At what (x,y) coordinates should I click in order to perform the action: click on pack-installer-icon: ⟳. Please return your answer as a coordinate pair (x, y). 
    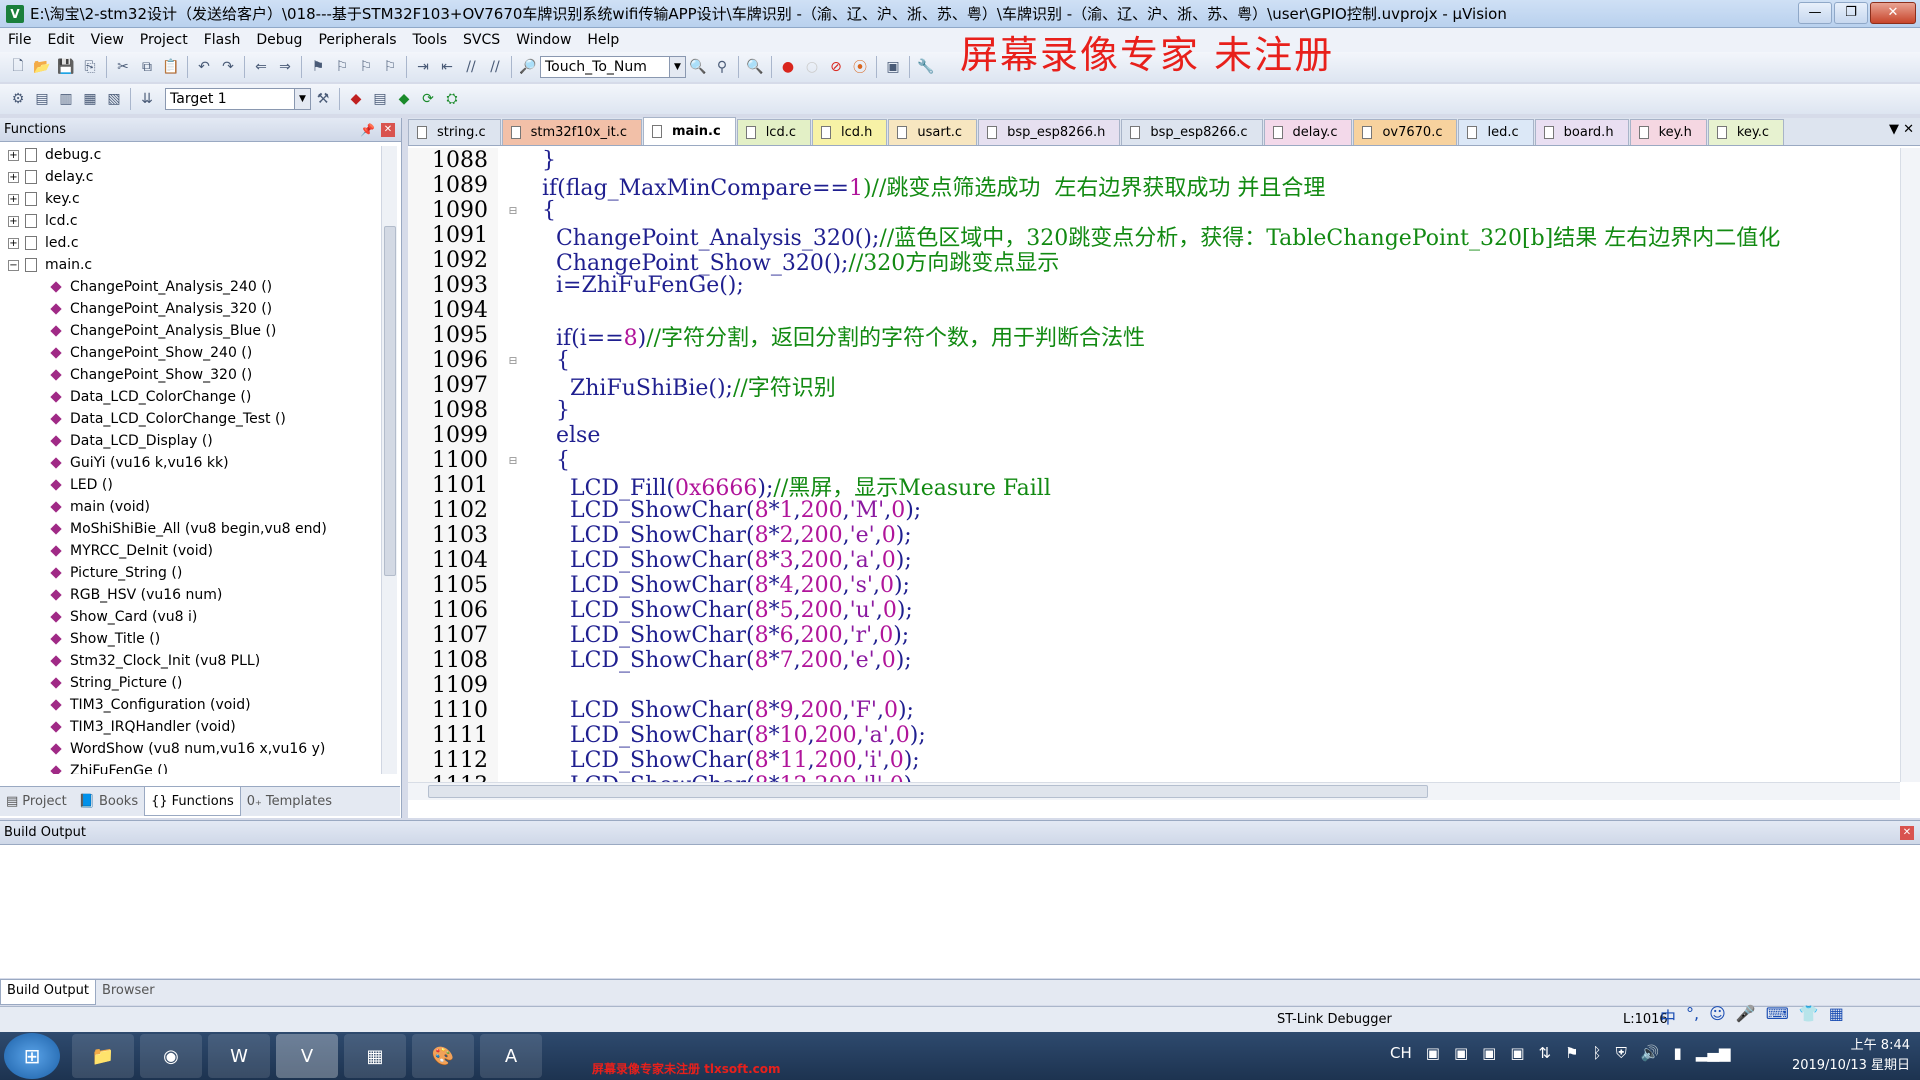
    Looking at the image, I should click on (428, 99).